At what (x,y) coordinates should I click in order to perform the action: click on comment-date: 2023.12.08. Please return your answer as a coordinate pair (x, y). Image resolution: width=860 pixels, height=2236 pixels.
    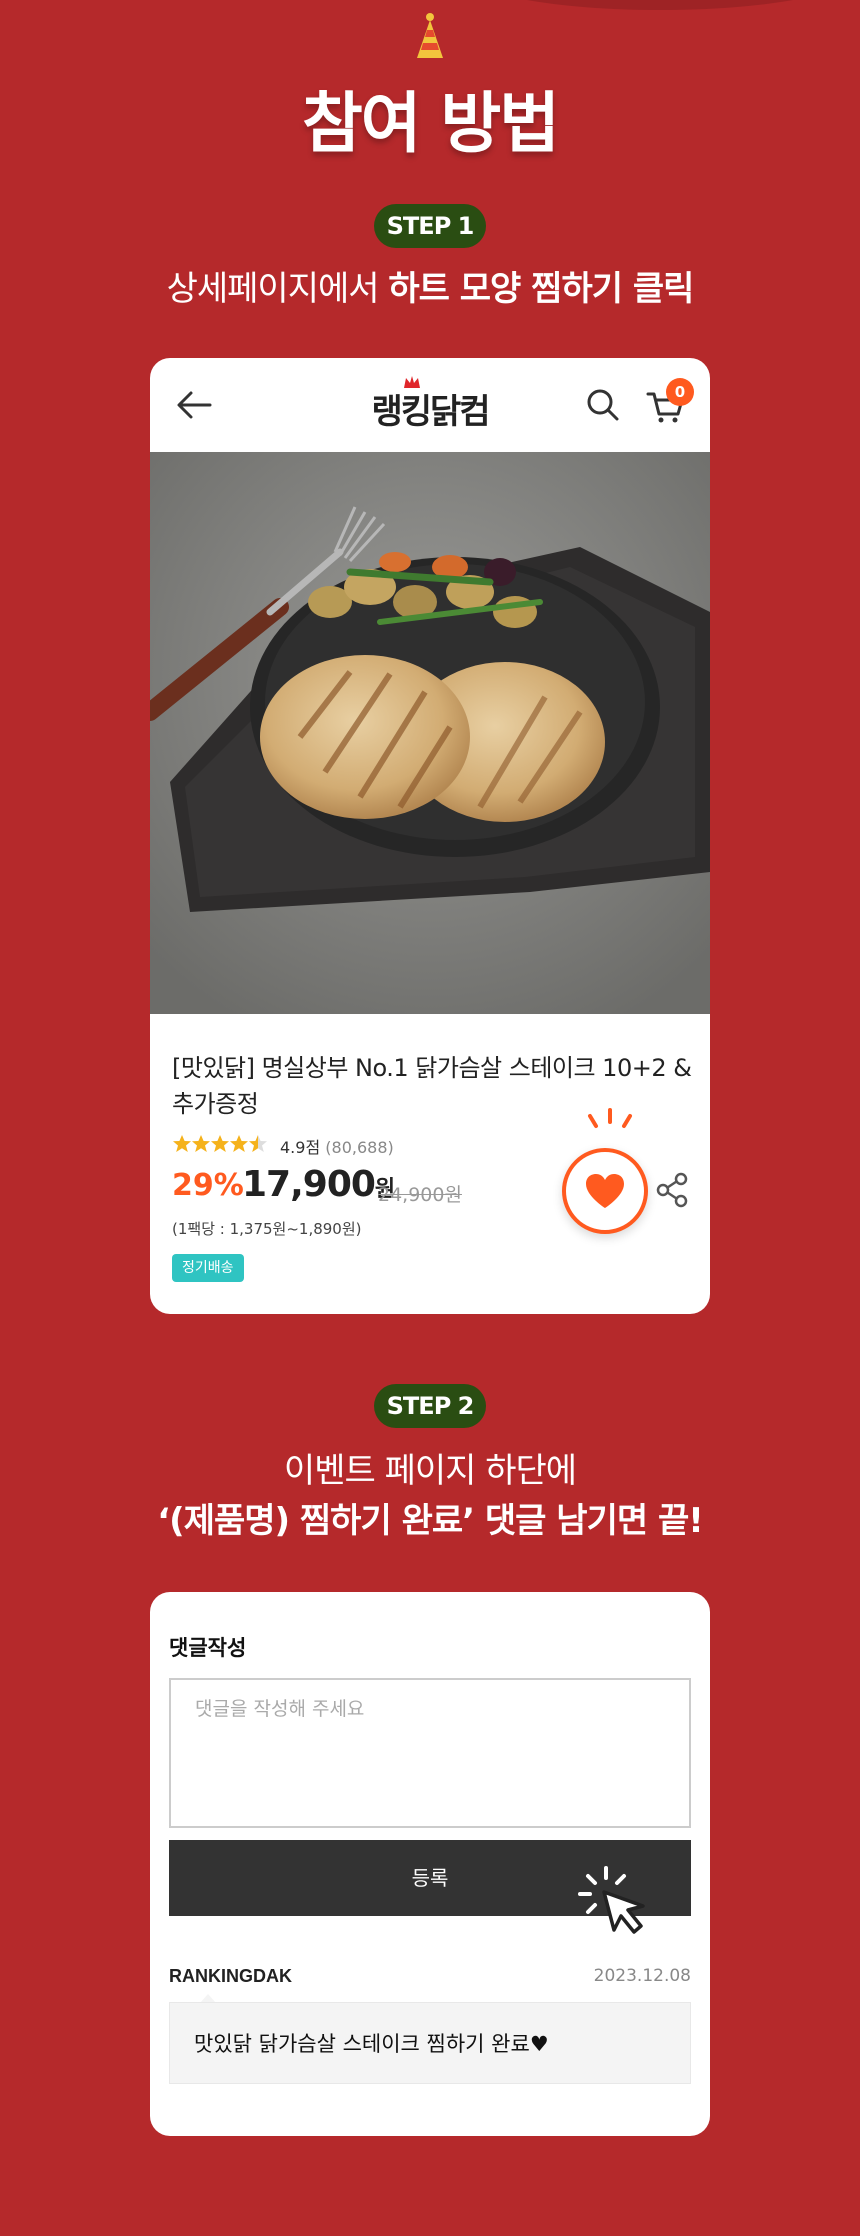
    Looking at the image, I should click on (642, 1976).